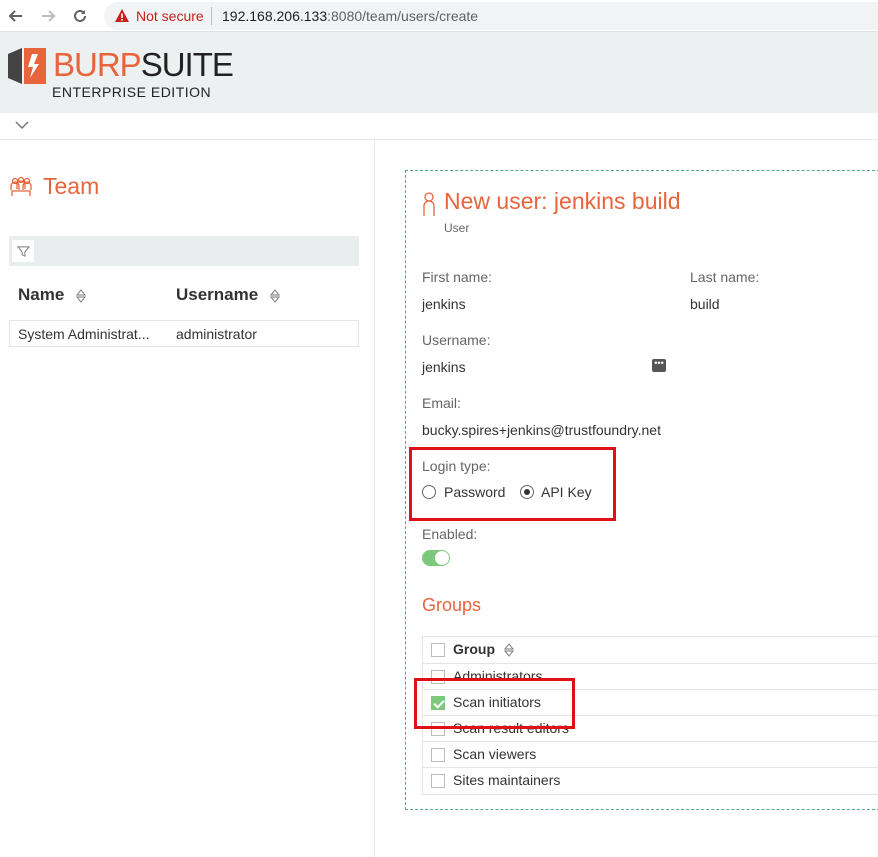 The width and height of the screenshot is (878, 857). I want to click on logo-burp: BURP, so click(97, 64).